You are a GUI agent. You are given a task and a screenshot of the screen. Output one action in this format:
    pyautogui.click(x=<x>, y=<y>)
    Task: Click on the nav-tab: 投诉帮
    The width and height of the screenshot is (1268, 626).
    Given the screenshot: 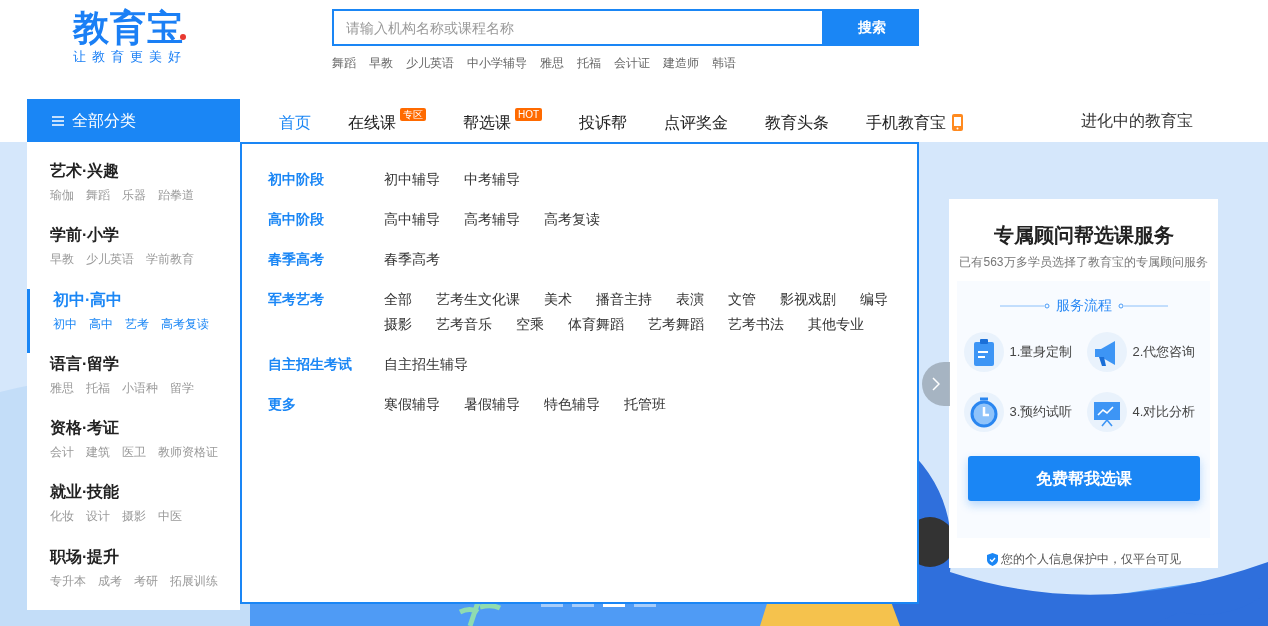 What is the action you would take?
    pyautogui.click(x=603, y=120)
    